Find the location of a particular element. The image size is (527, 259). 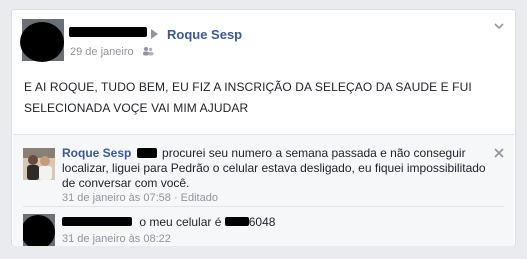

comment-meta: 31 de janeiro às 07:58 · Editado is located at coordinates (140, 198).